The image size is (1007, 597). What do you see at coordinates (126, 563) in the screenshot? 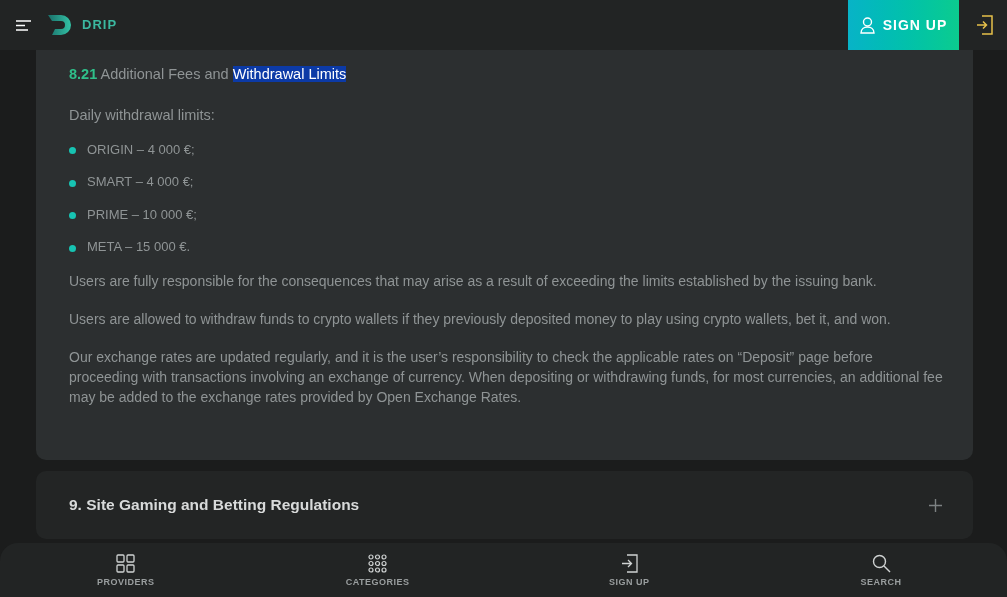
I see `grid-icon` at bounding box center [126, 563].